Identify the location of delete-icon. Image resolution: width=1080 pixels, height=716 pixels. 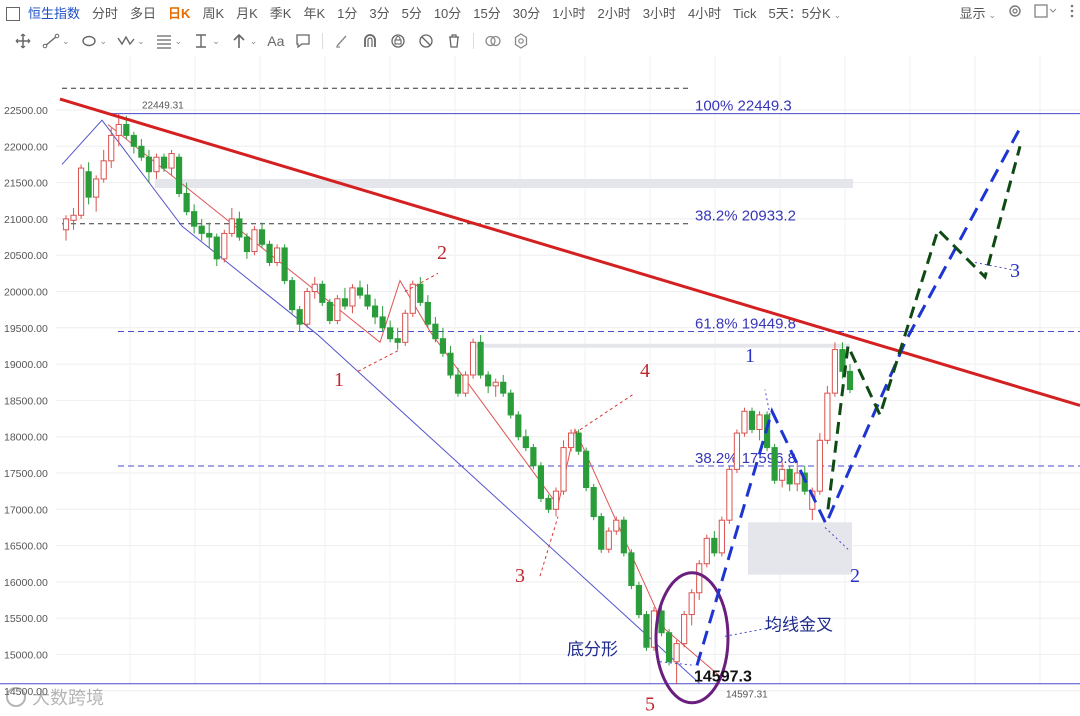
(454, 41).